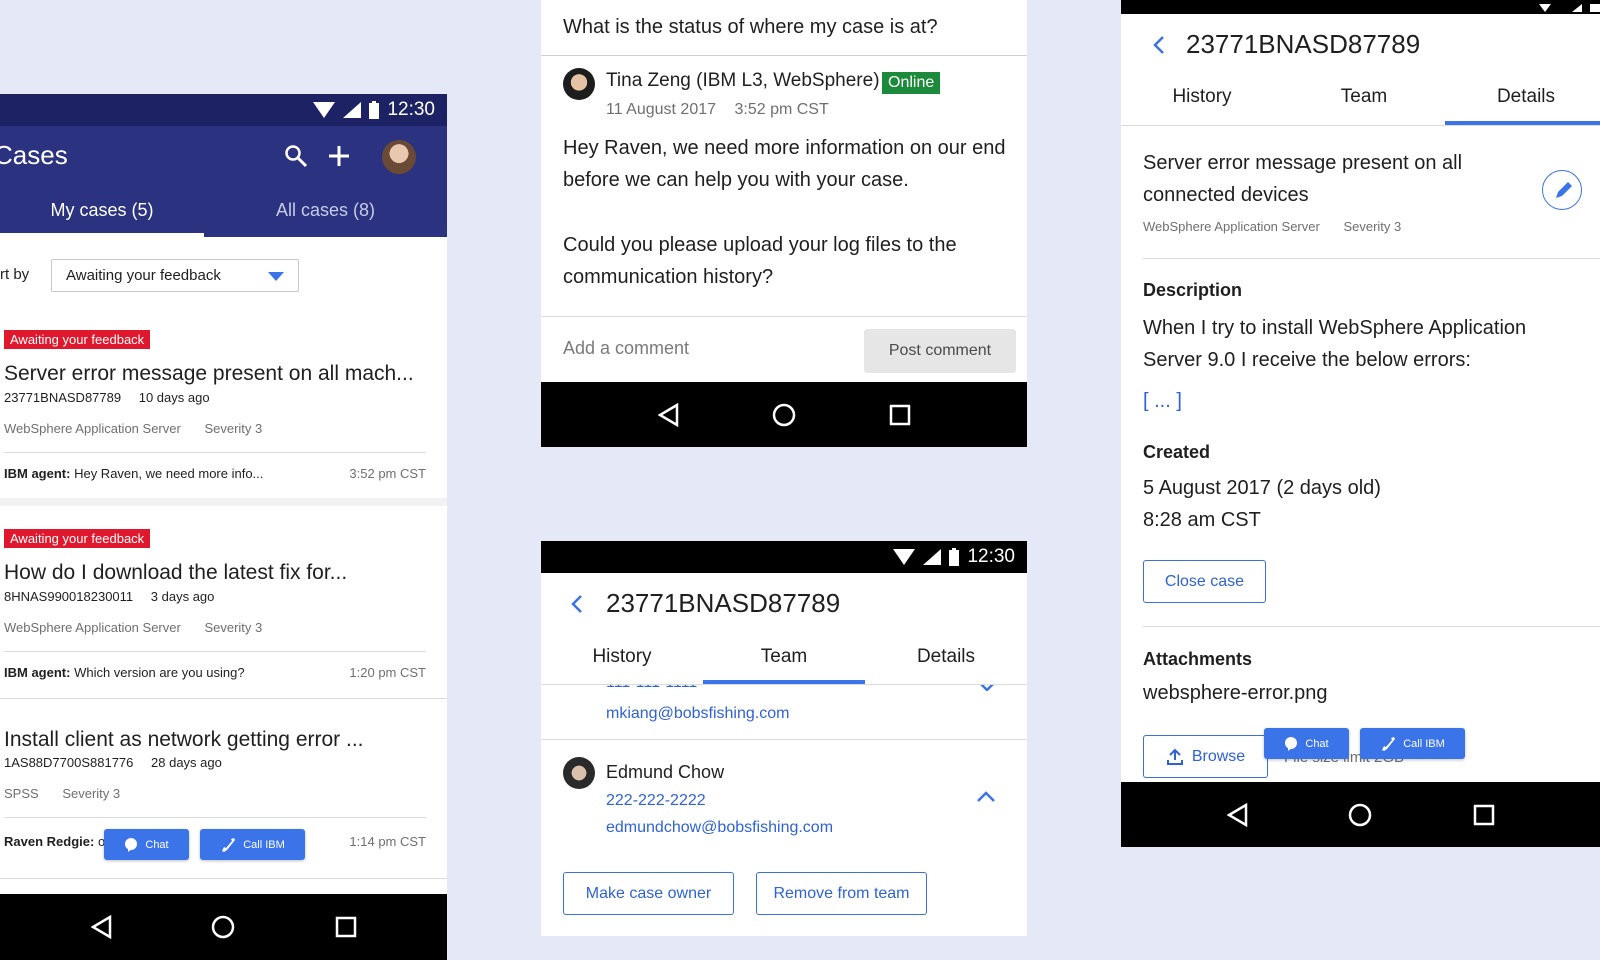  I want to click on active-tab-indicator, so click(102, 235).